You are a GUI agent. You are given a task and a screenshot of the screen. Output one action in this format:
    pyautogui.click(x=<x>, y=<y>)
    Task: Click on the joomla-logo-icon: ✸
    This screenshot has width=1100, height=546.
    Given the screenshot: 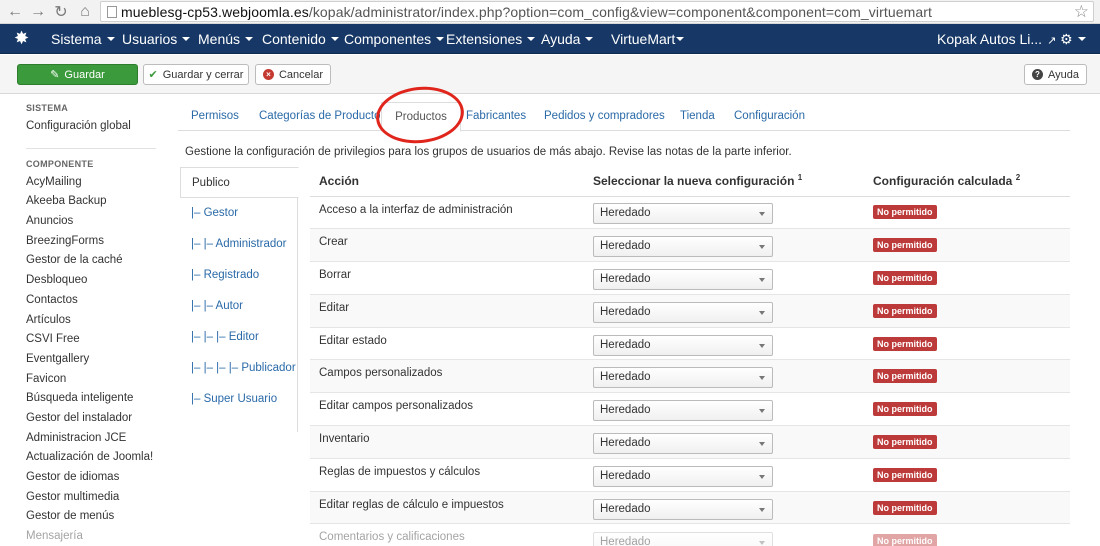 What is the action you would take?
    pyautogui.click(x=21, y=38)
    